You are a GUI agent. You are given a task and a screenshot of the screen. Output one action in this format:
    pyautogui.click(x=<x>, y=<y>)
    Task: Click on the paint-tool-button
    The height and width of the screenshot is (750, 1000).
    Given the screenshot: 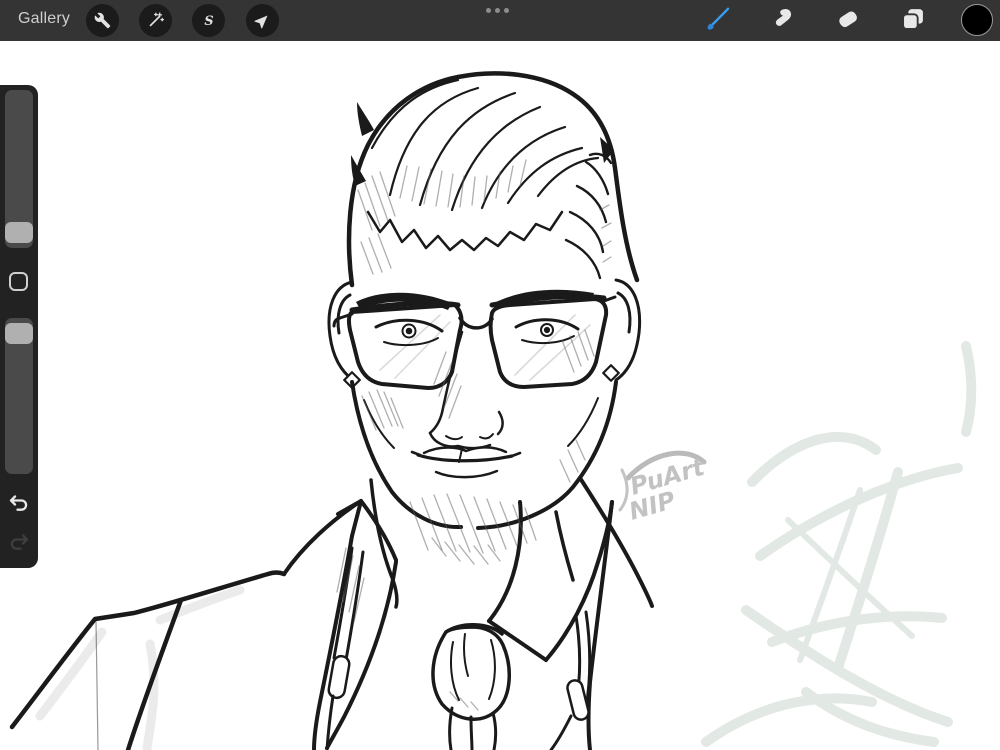 What is the action you would take?
    pyautogui.click(x=718, y=21)
    